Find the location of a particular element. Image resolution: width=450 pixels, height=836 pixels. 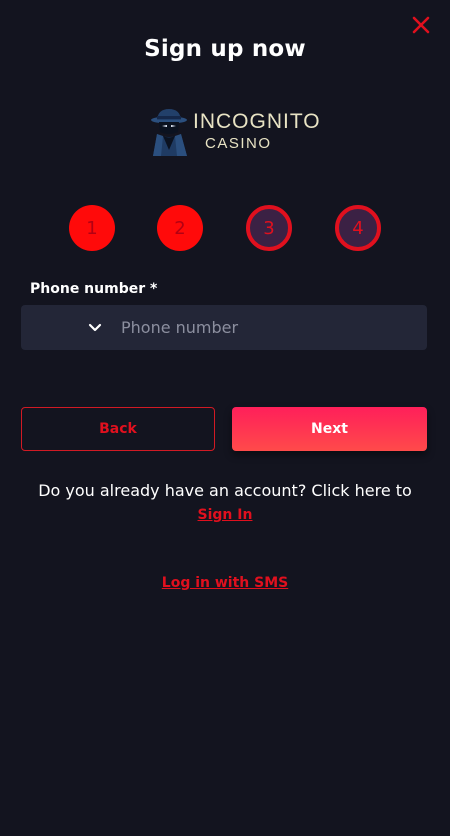

phone-field is located at coordinates (224, 327).